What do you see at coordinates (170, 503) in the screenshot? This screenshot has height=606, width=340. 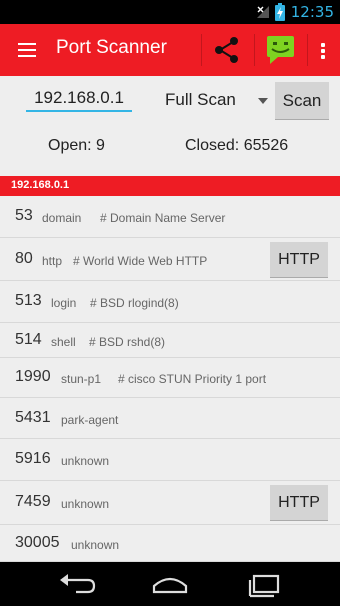 I see `port-row: 7459 unknown HTTP` at bounding box center [170, 503].